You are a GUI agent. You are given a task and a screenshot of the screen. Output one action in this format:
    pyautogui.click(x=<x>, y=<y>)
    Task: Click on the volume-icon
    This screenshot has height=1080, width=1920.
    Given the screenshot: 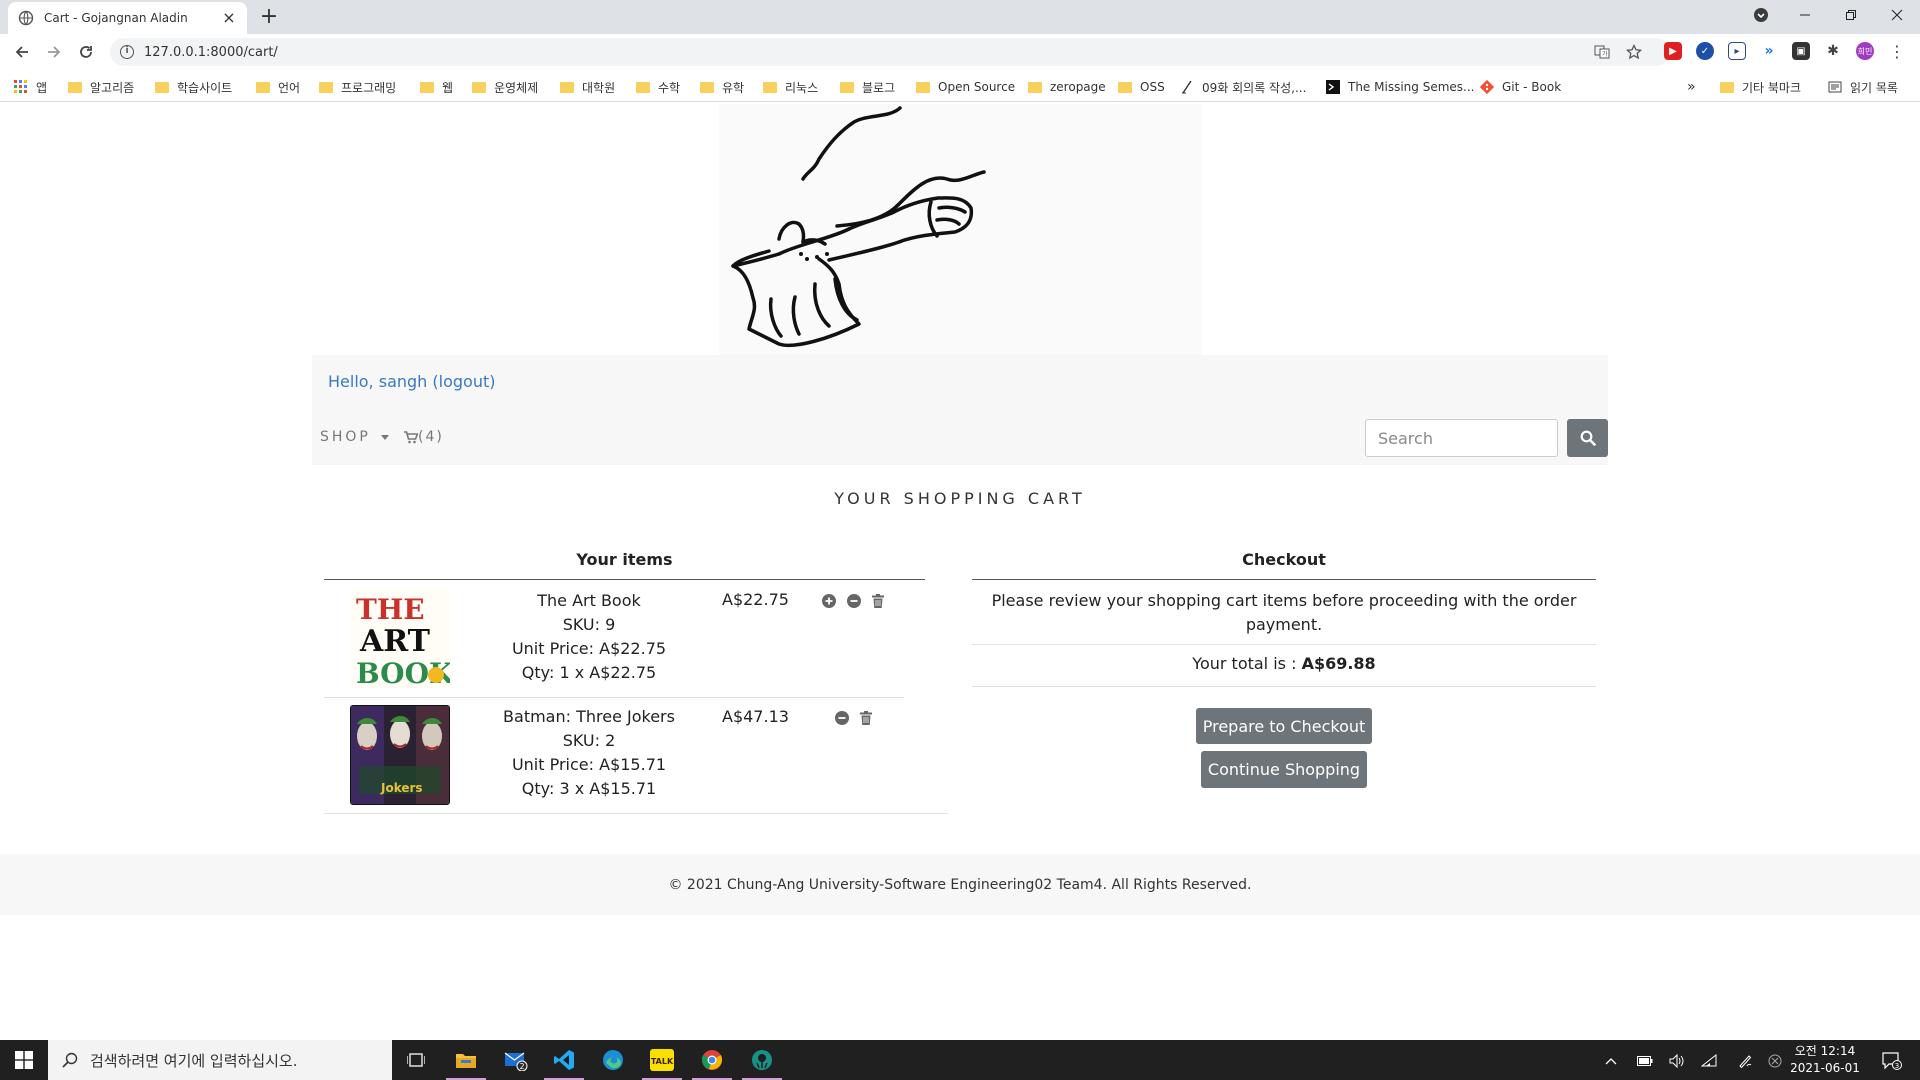 What is the action you would take?
    pyautogui.click(x=1677, y=1061)
    